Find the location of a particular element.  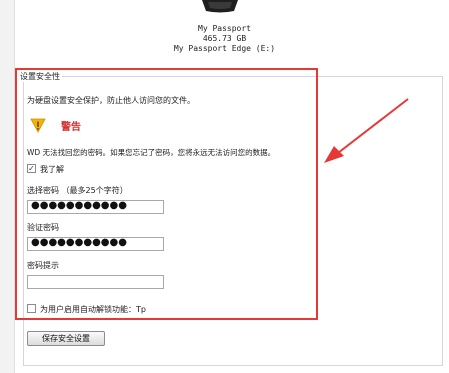

device-volume: My Passport Edge (E:) is located at coordinates (224, 48).